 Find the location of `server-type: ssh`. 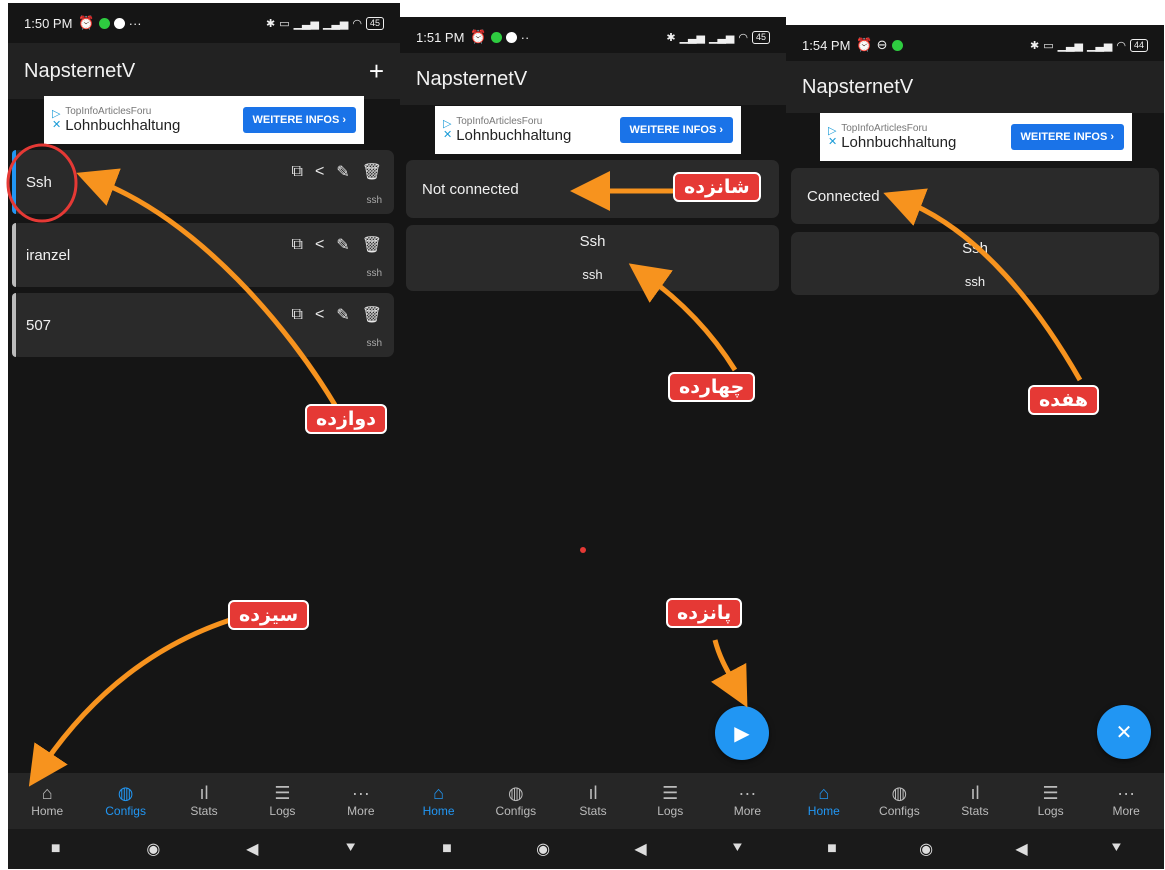

server-type: ssh is located at coordinates (975, 281).